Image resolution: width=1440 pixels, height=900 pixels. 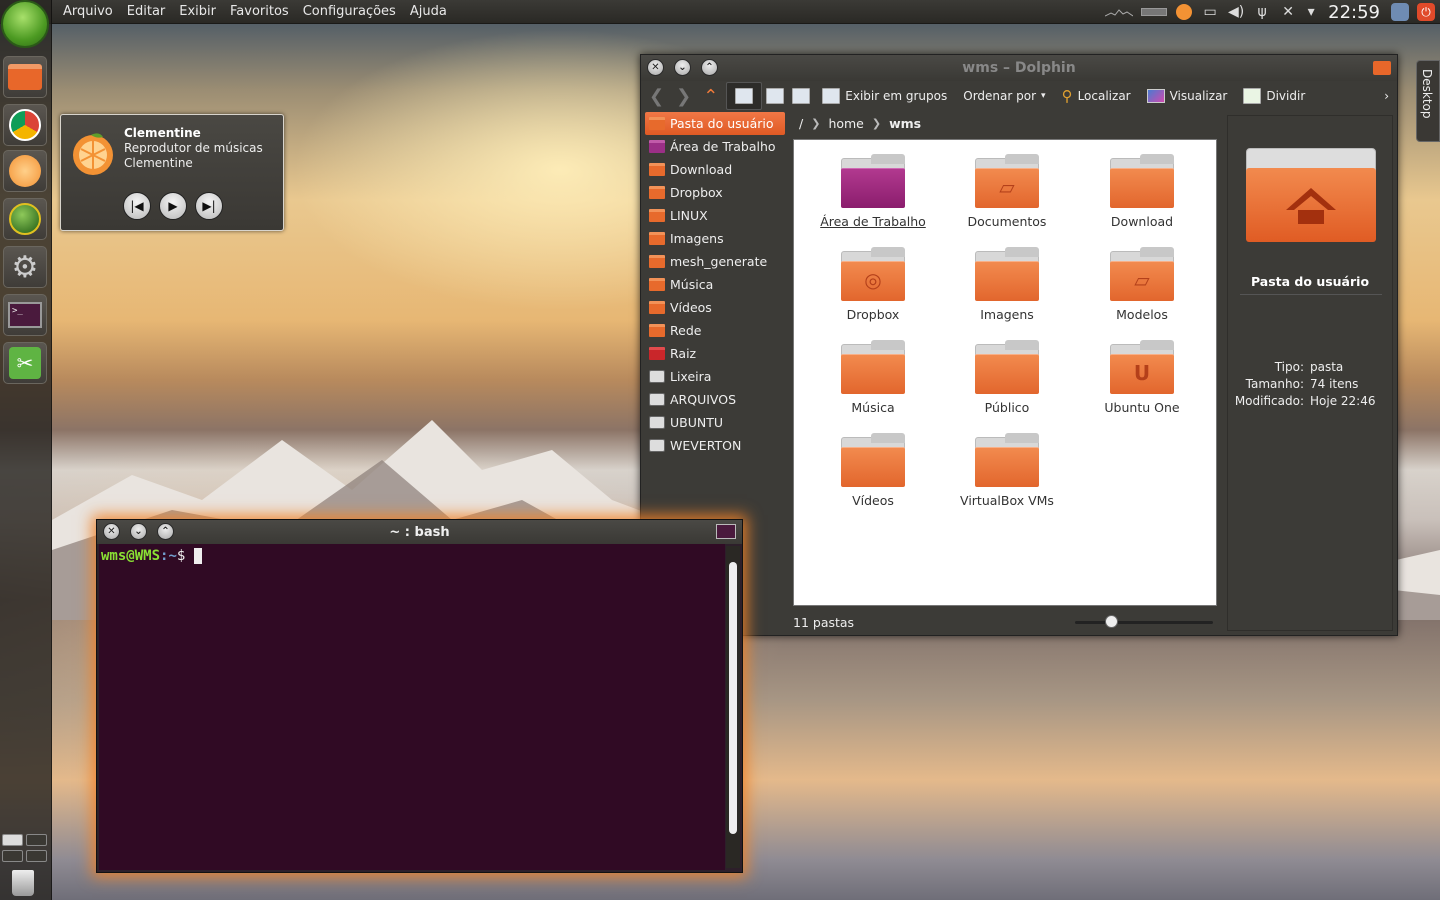 I want to click on up-button: ⌃, so click(x=710, y=96).